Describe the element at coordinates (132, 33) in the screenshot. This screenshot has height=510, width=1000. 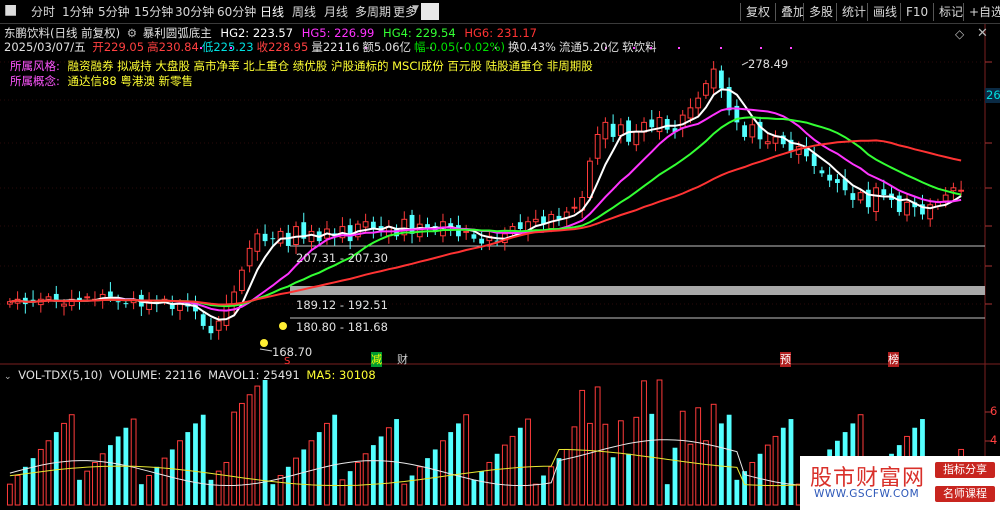
I see `indicator-settings-icon: ⚙` at that location.